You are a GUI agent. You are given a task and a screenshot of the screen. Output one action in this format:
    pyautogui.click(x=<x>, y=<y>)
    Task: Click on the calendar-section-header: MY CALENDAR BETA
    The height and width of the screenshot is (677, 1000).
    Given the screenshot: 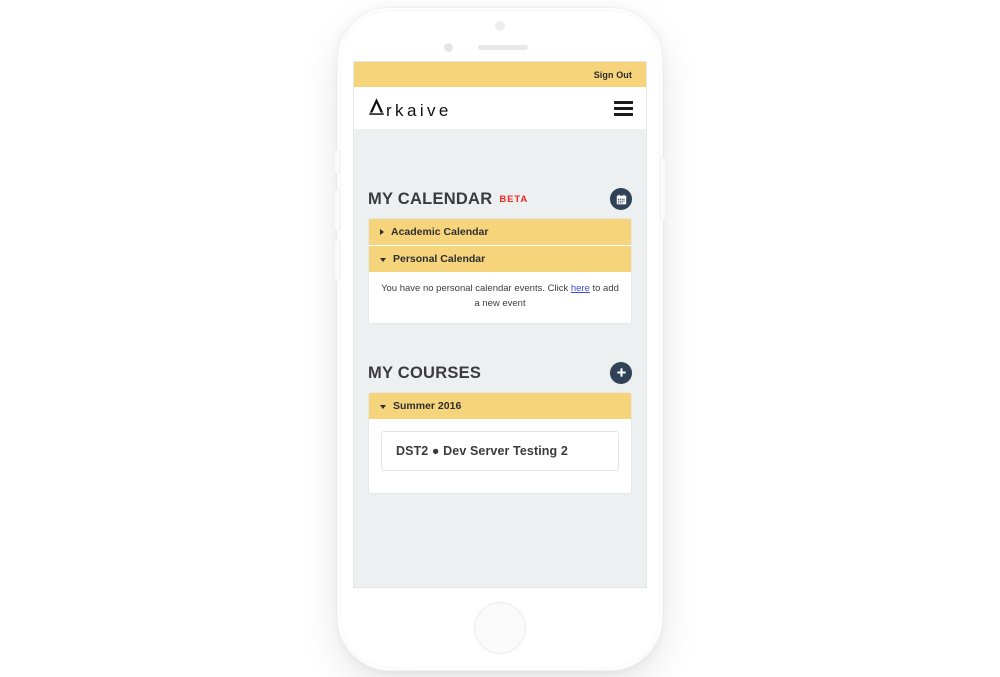 What is the action you would take?
    pyautogui.click(x=500, y=198)
    